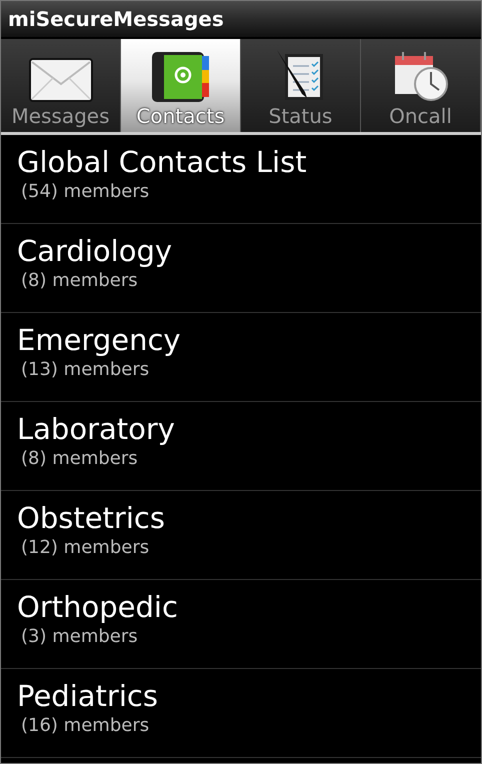 The height and width of the screenshot is (764, 482). Describe the element at coordinates (96, 429) in the screenshot. I see `group-name: Laboratory` at that location.